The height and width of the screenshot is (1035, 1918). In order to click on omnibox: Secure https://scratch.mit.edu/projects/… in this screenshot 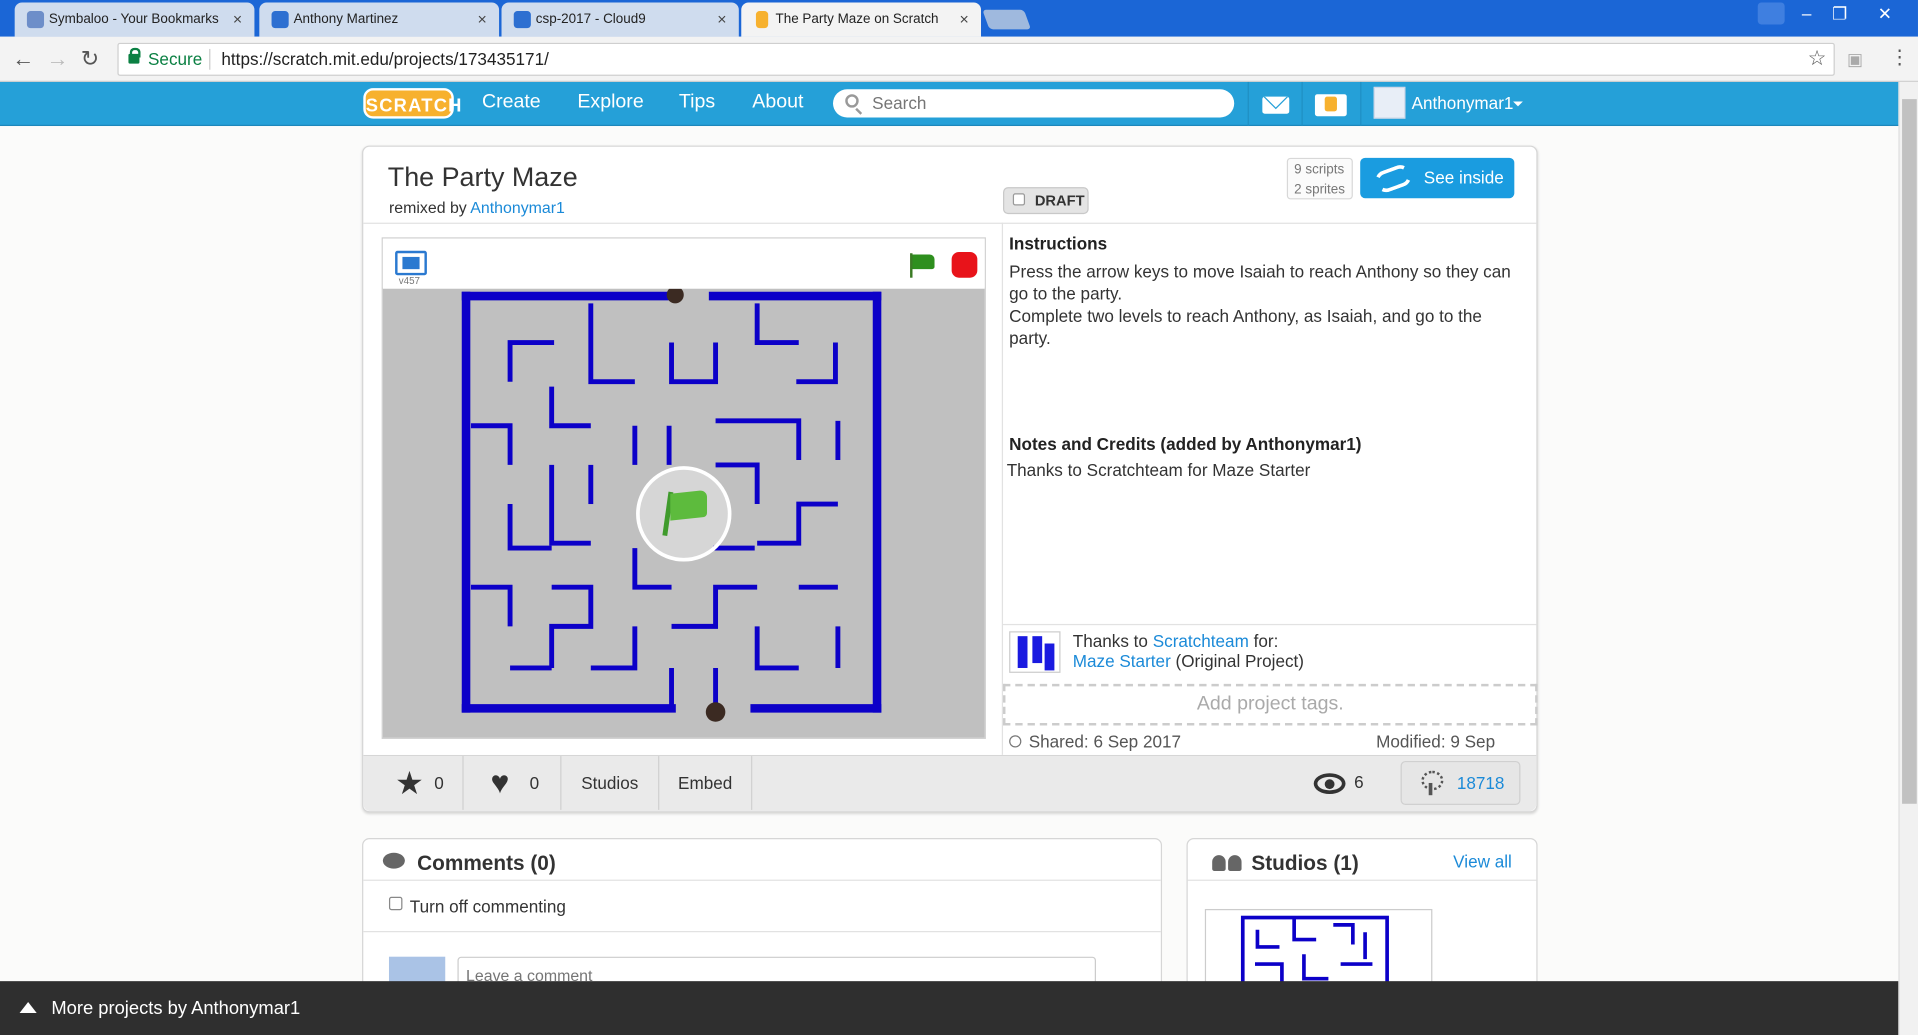, I will do `click(976, 59)`.